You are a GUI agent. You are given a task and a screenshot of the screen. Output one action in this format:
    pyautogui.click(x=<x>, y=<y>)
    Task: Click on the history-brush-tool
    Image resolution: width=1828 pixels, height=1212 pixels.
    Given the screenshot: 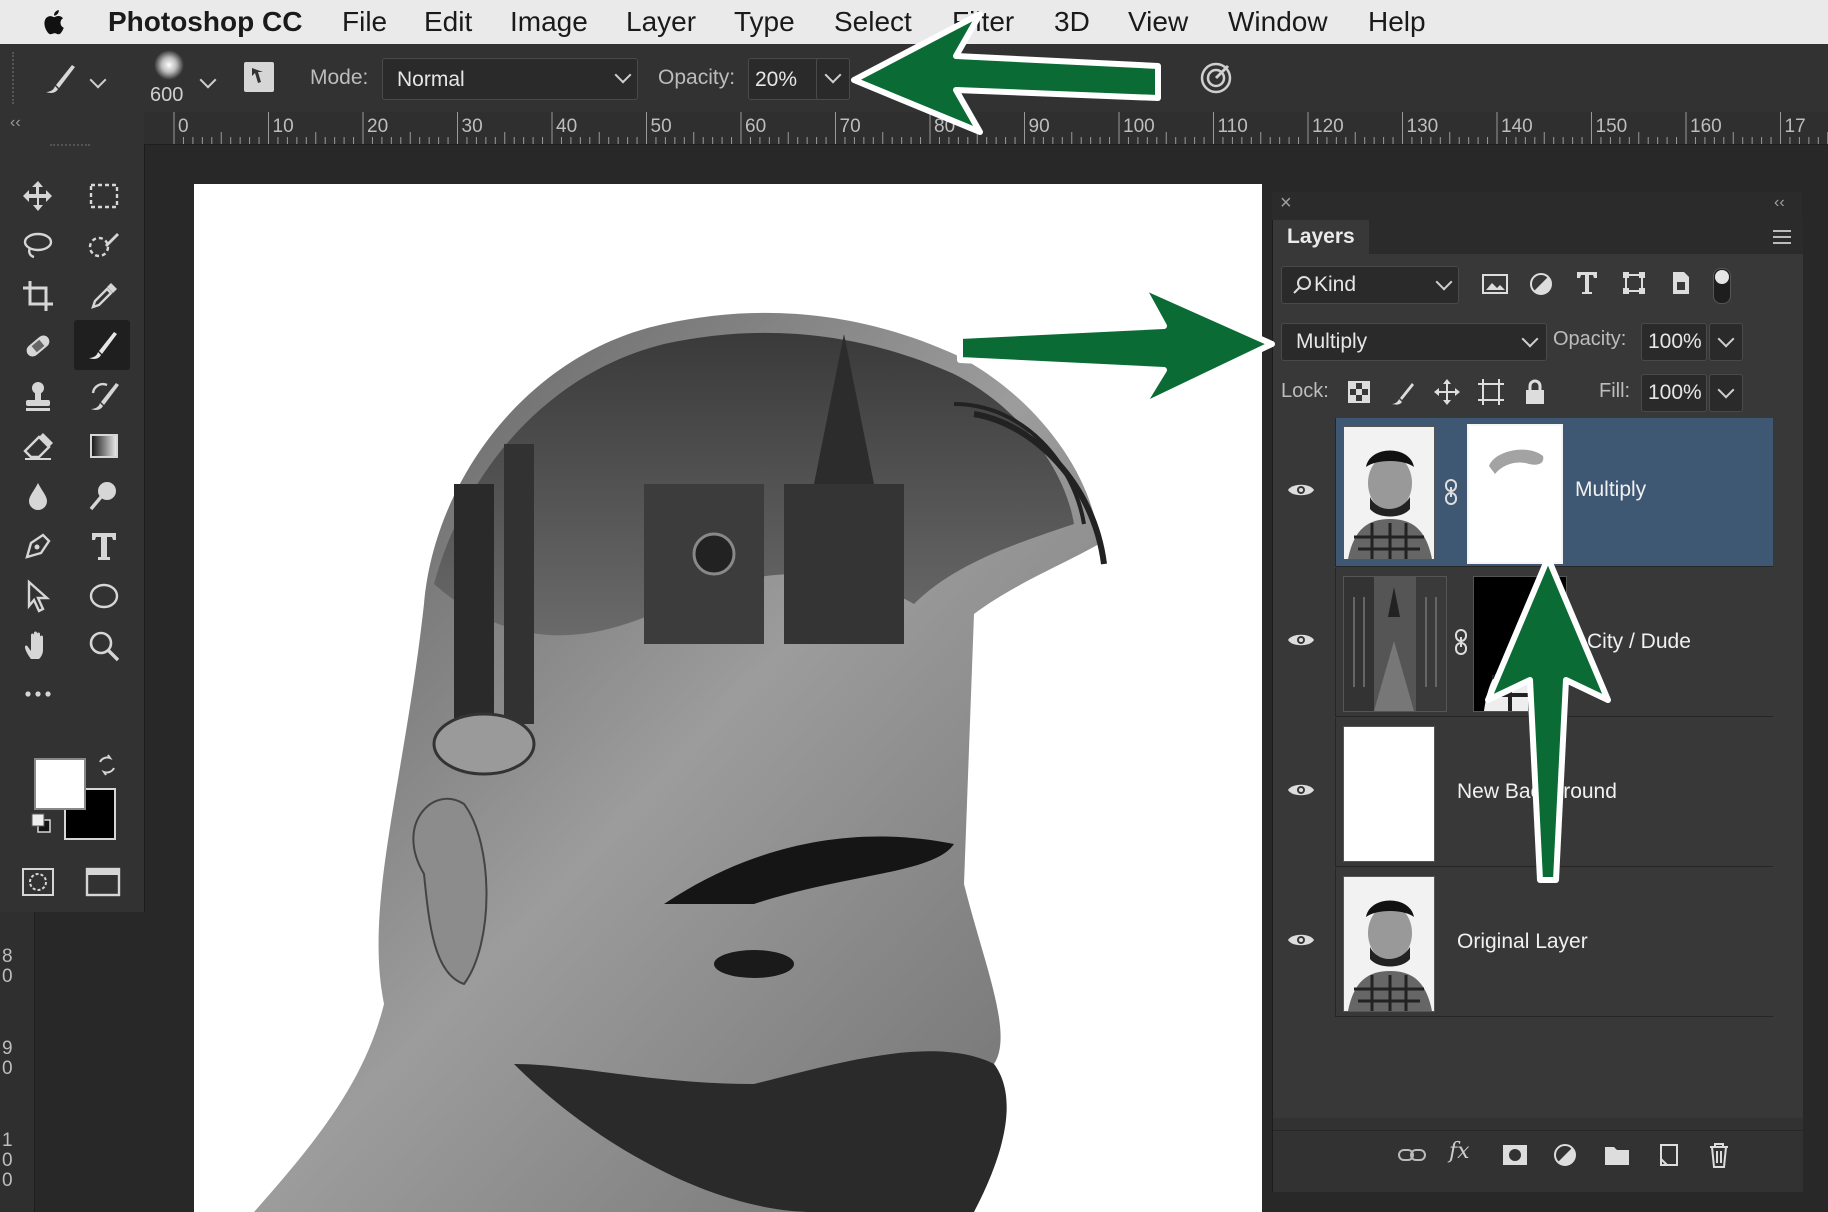 What is the action you would take?
    pyautogui.click(x=104, y=396)
    